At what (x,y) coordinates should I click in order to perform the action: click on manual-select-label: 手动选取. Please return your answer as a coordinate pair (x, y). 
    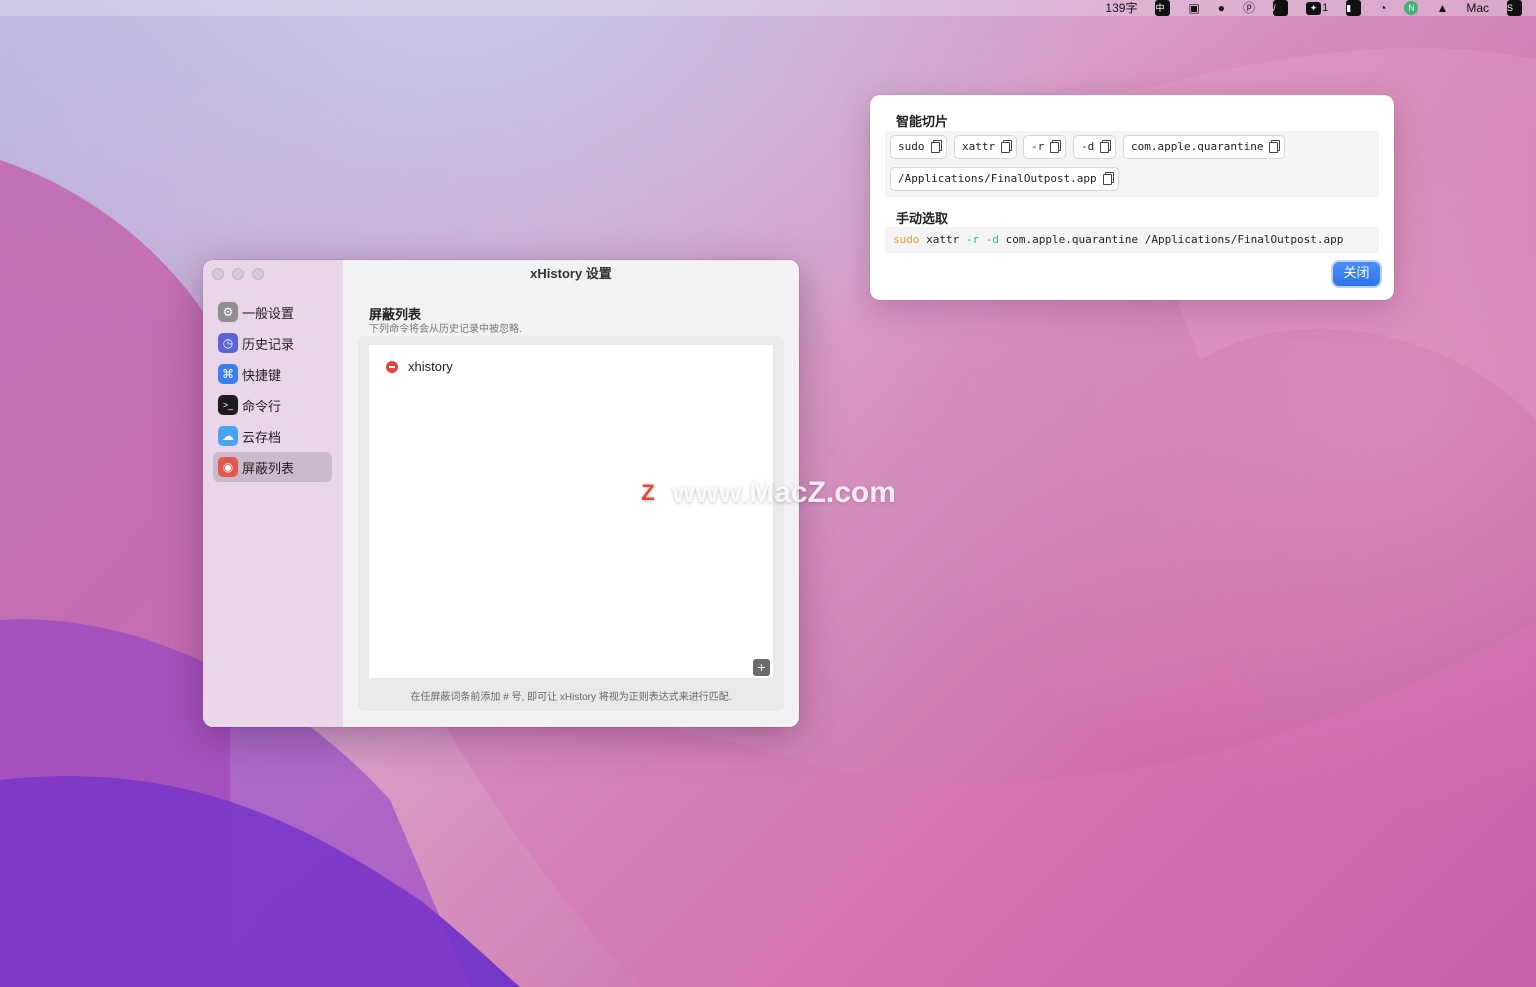
    Looking at the image, I should click on (922, 218).